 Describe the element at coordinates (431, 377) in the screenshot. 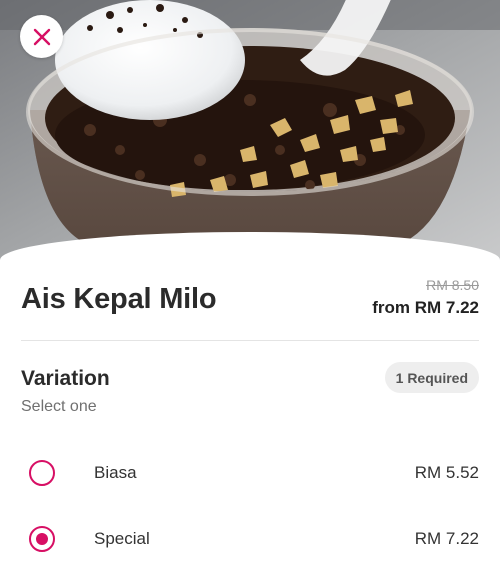

I see `required-badge: 1 Required` at that location.